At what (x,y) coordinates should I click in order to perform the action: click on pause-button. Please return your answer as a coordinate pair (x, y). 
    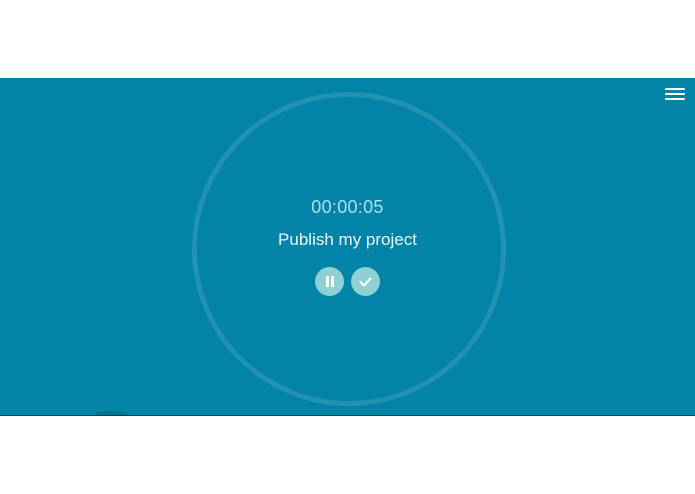
    Looking at the image, I should click on (329, 281).